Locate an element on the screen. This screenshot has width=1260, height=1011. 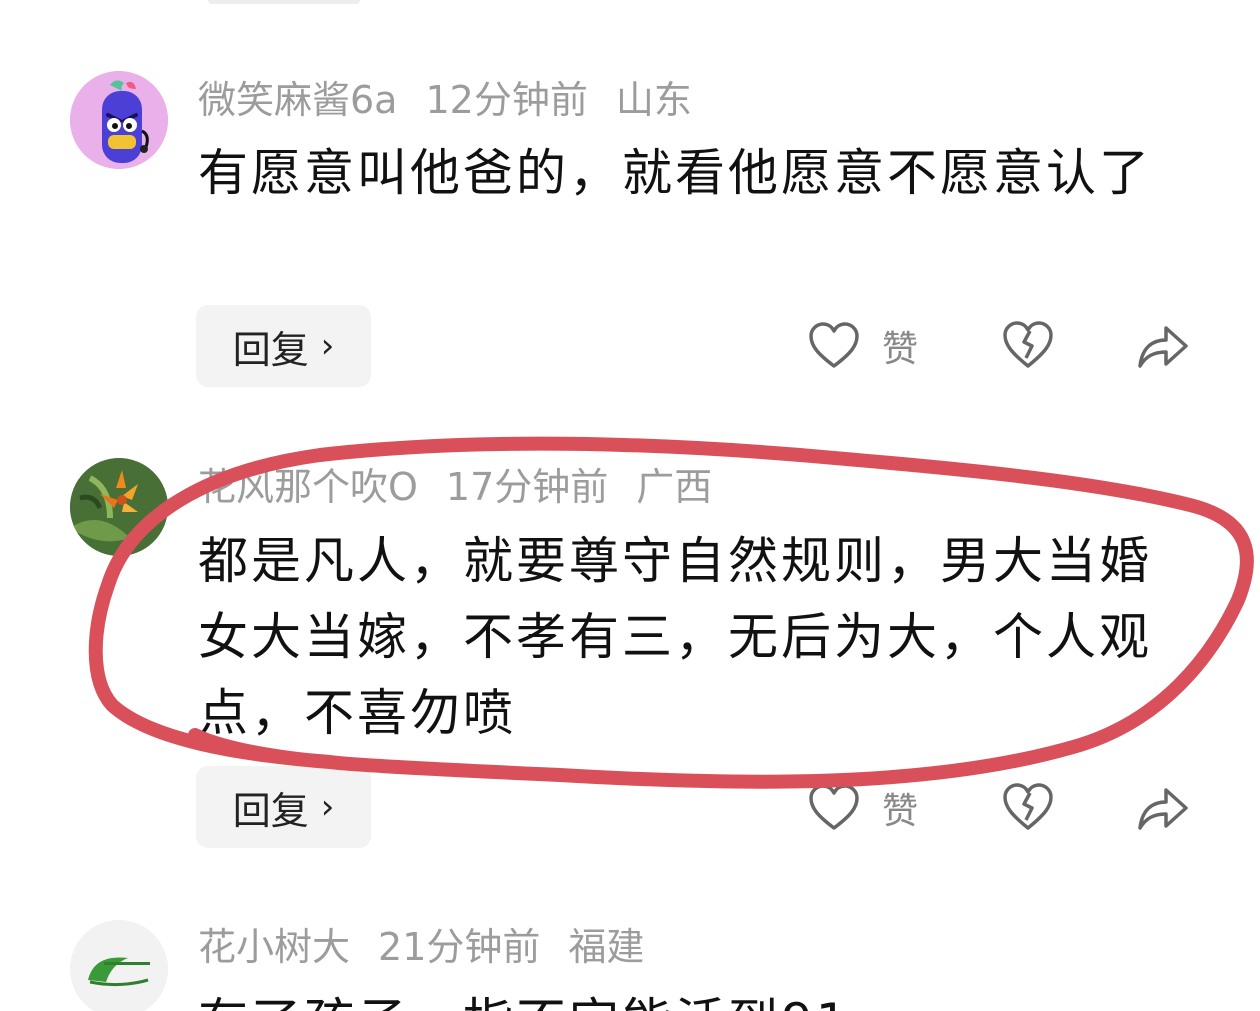
leaf-logo-icon is located at coordinates (119, 965).